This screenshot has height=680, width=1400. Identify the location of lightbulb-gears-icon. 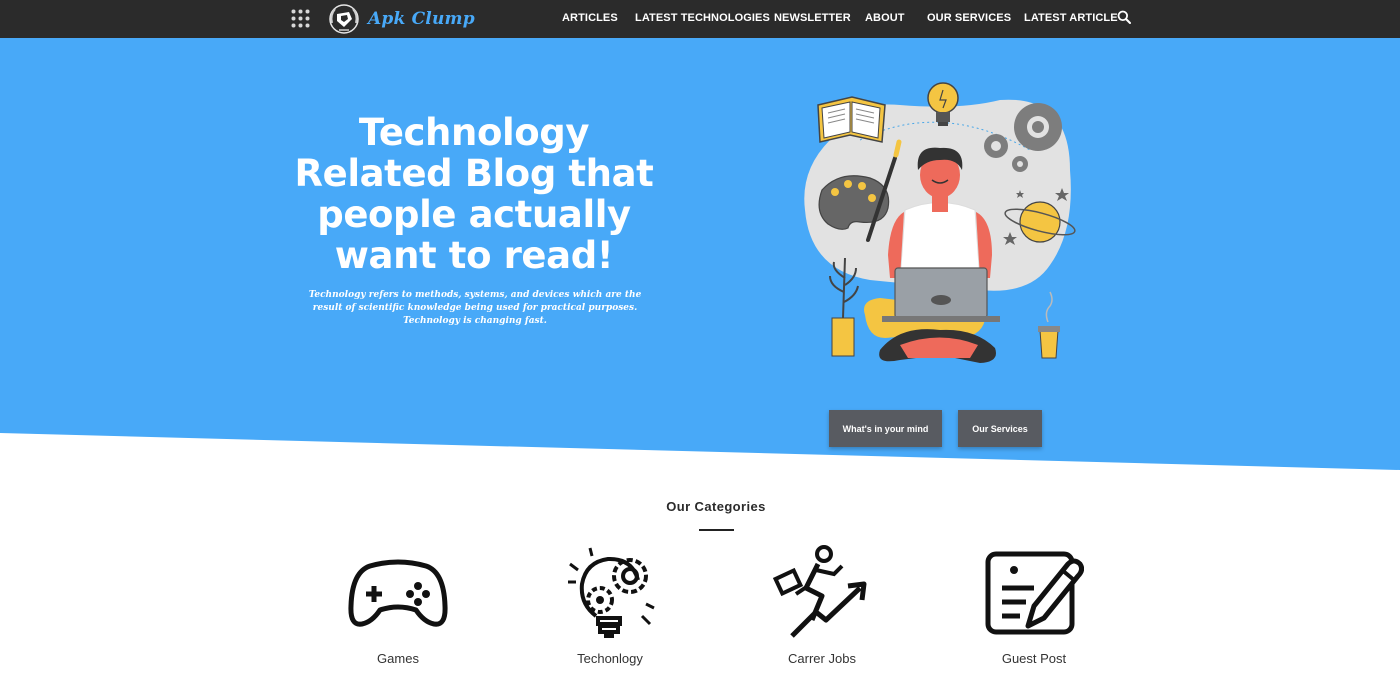
(611, 592).